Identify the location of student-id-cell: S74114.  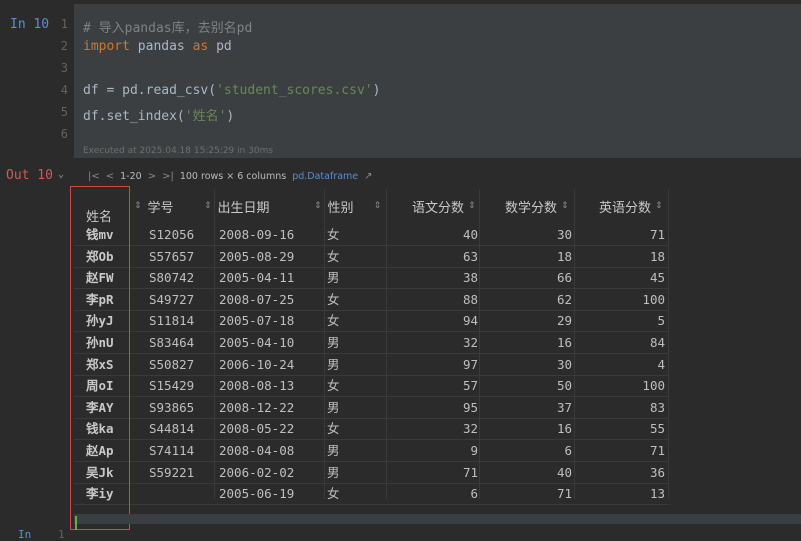
(180, 451).